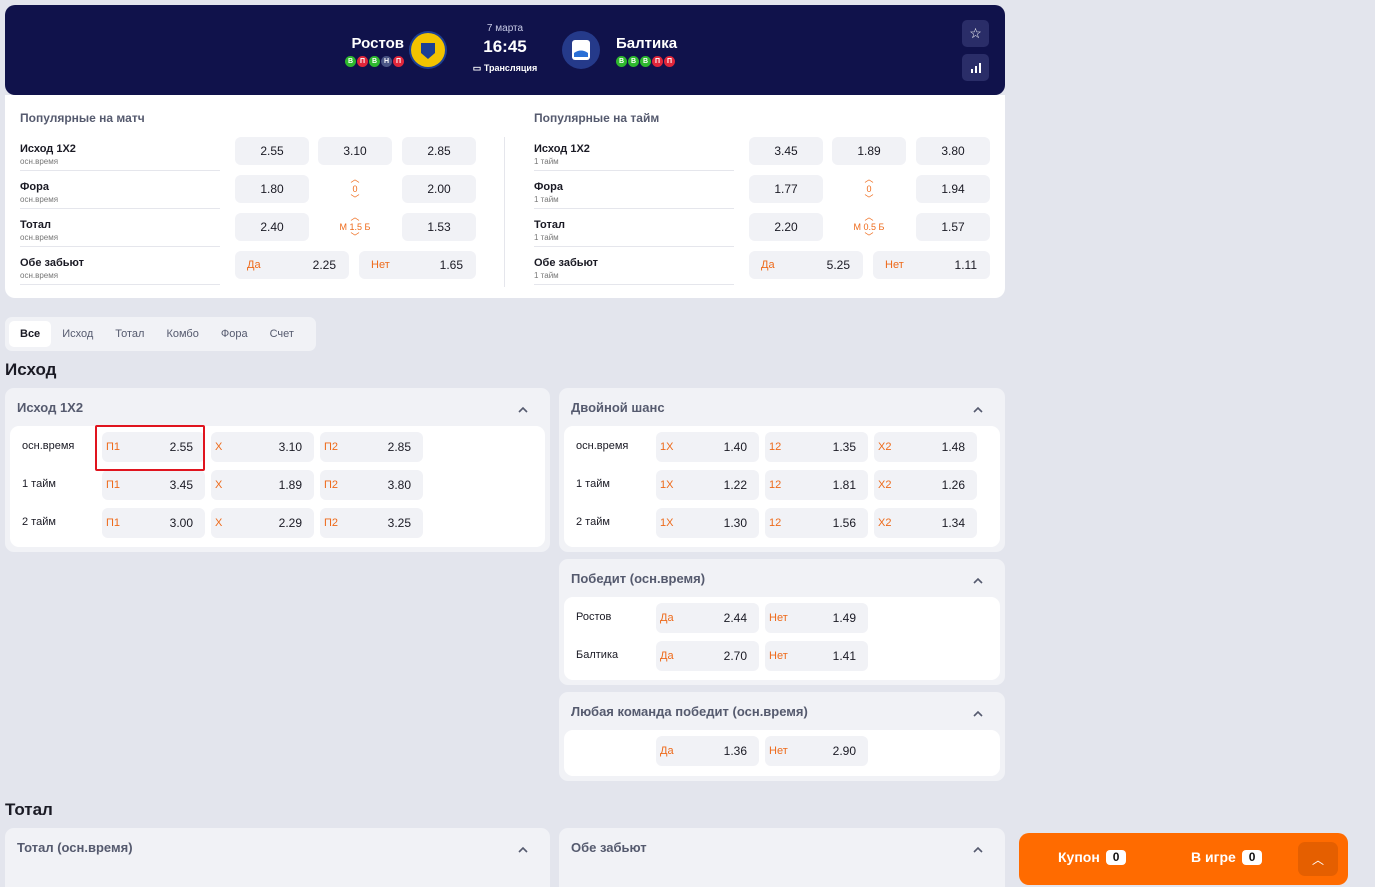 This screenshot has width=1375, height=887. What do you see at coordinates (272, 227) in the screenshot?
I see `odds-button: 2.40` at bounding box center [272, 227].